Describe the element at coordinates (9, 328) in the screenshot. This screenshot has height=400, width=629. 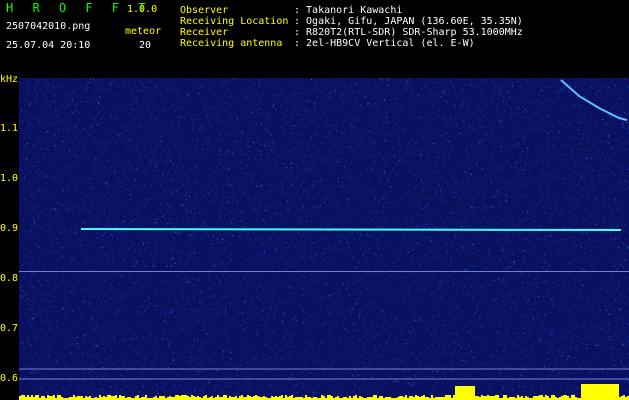
I see `y-tick-label: 0.7` at that location.